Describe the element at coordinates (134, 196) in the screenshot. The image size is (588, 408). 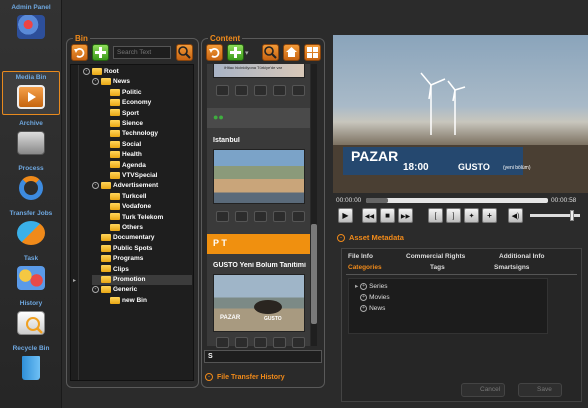
I see `tree-item-label: Turkcell` at that location.